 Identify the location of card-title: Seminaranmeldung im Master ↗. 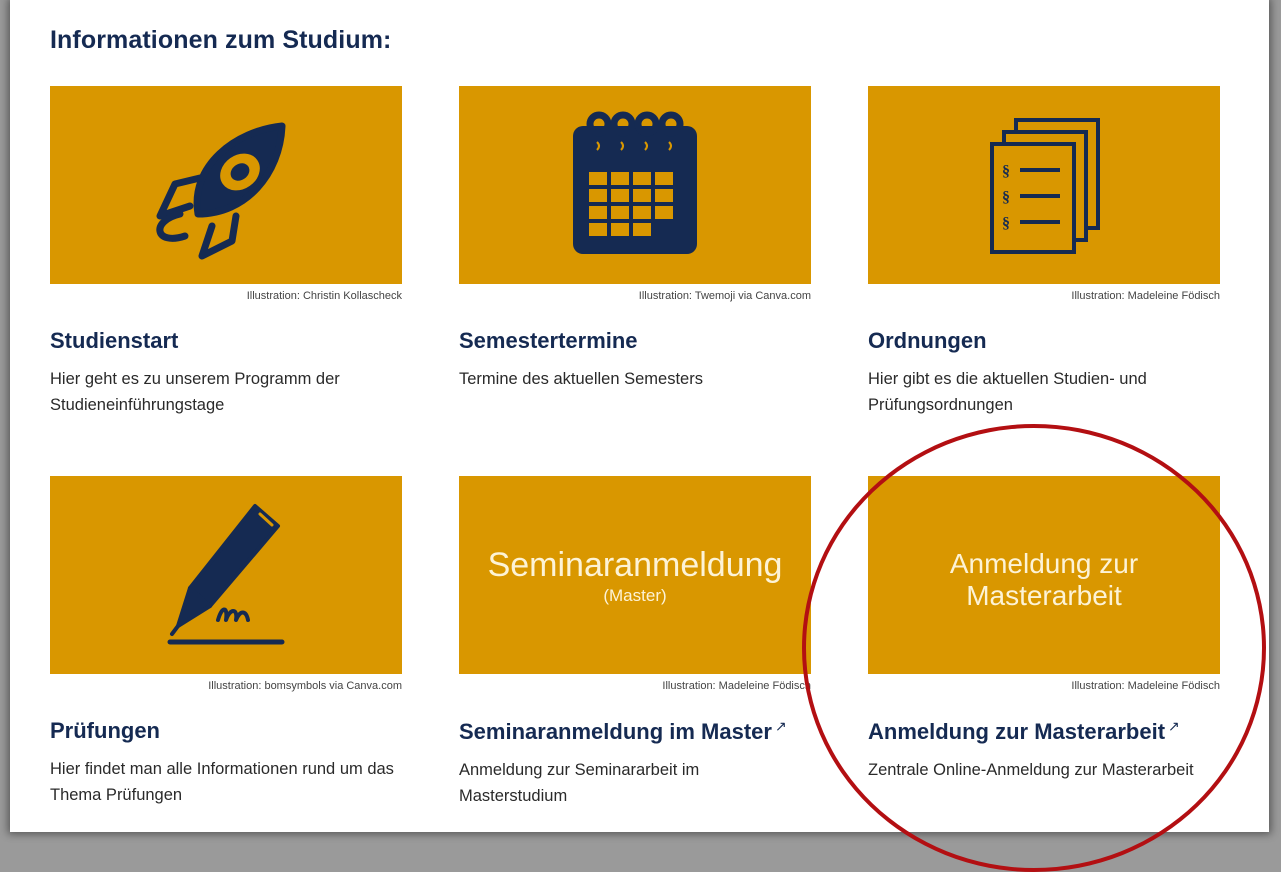
(635, 731).